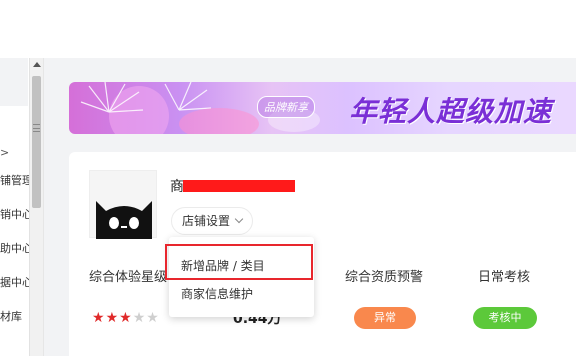 The height and width of the screenshot is (356, 576). What do you see at coordinates (4, 152) in the screenshot?
I see `sidebar-expand-chevron: >` at bounding box center [4, 152].